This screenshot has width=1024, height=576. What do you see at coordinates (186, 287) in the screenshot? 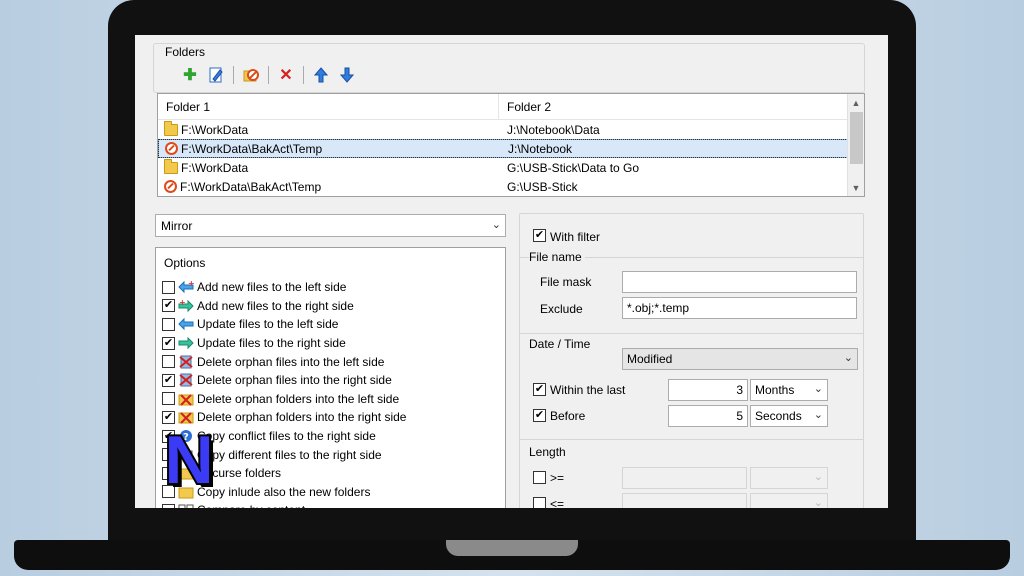
I see `arrow-left-plus-icon: +` at bounding box center [186, 287].